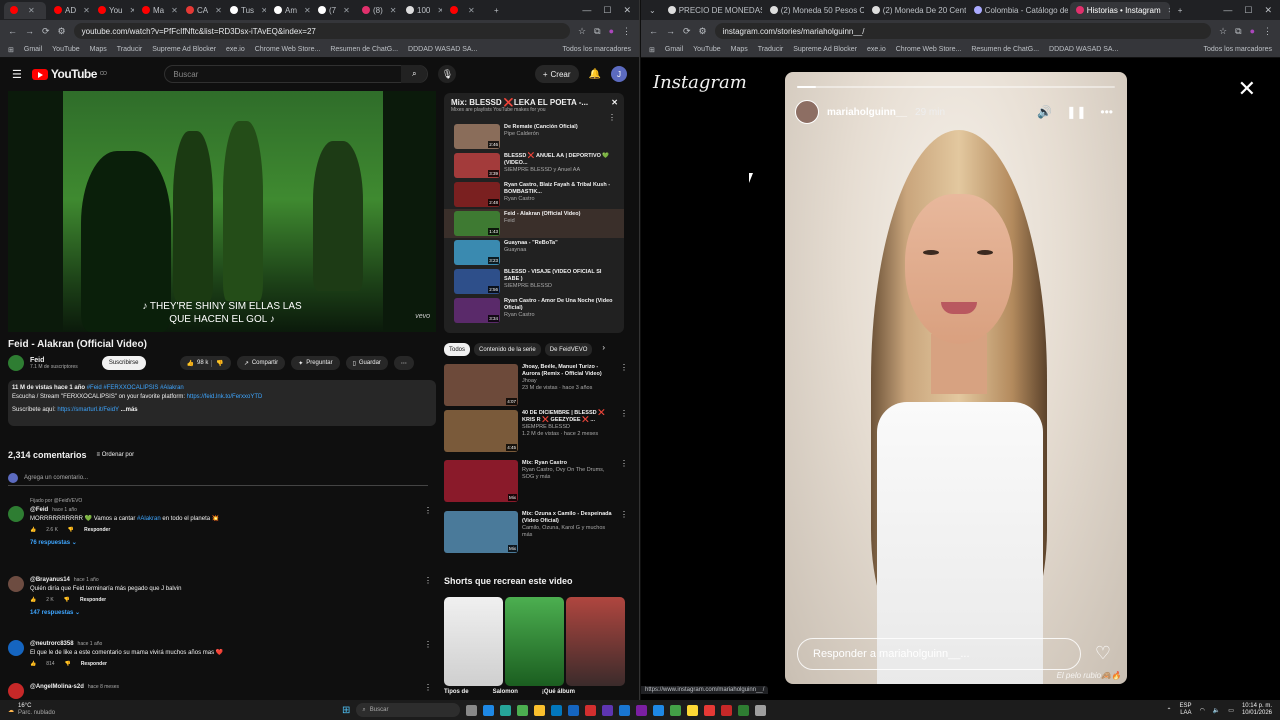  What do you see at coordinates (707, 49) in the screenshot?
I see `bookmark-item: YouTube` at bounding box center [707, 49].